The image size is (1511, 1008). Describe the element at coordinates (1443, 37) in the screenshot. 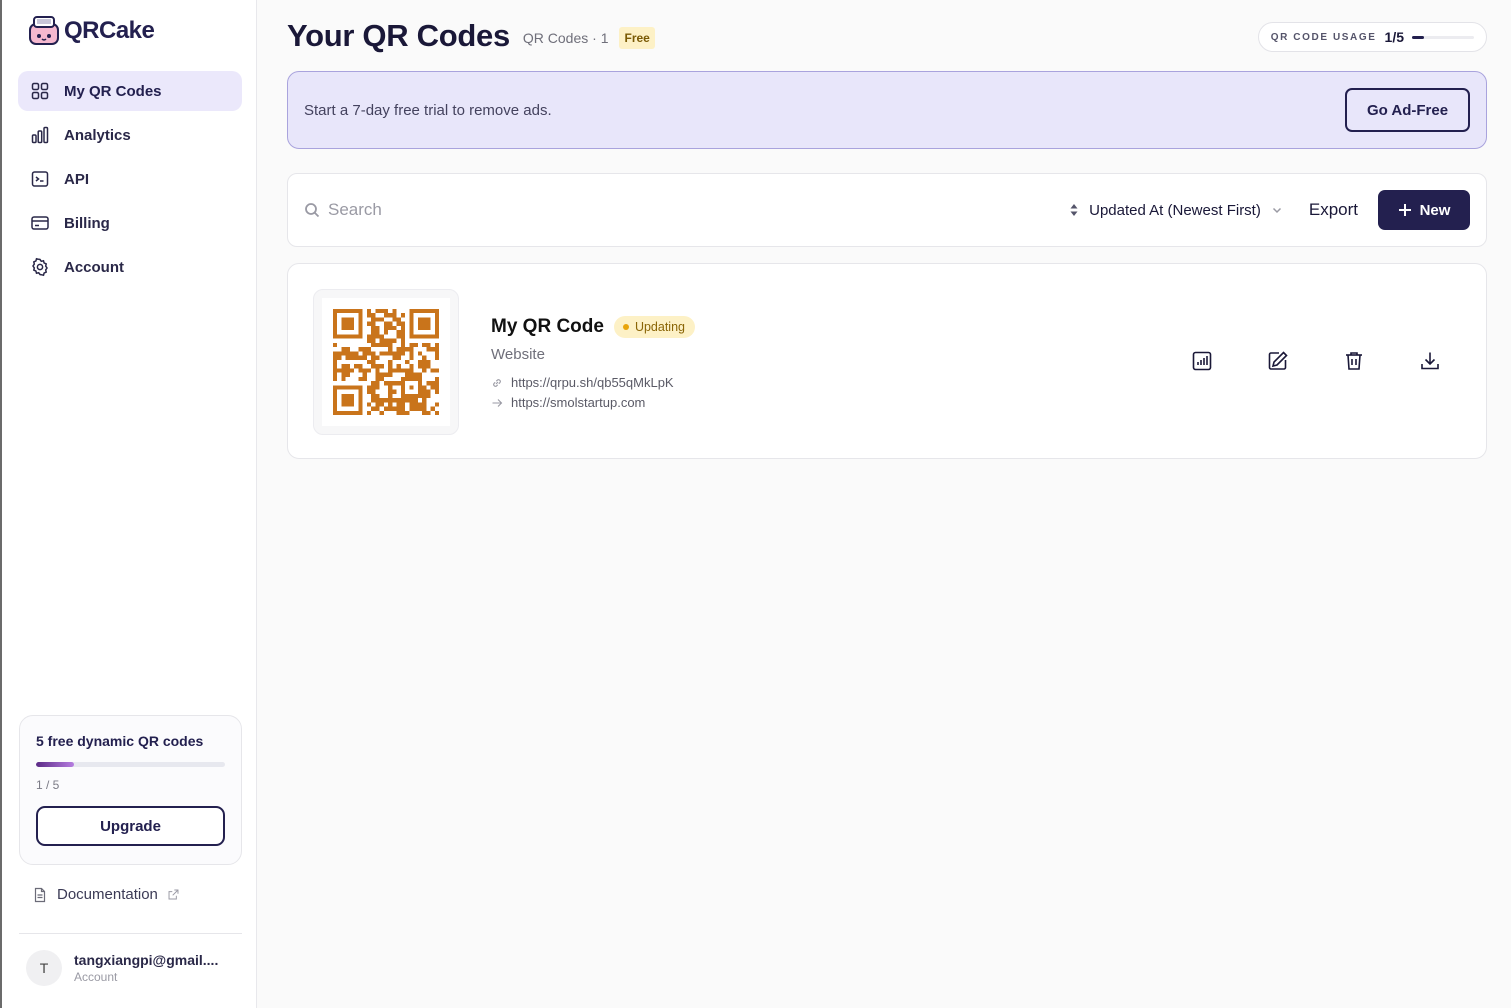

I see `usage-progress` at that location.